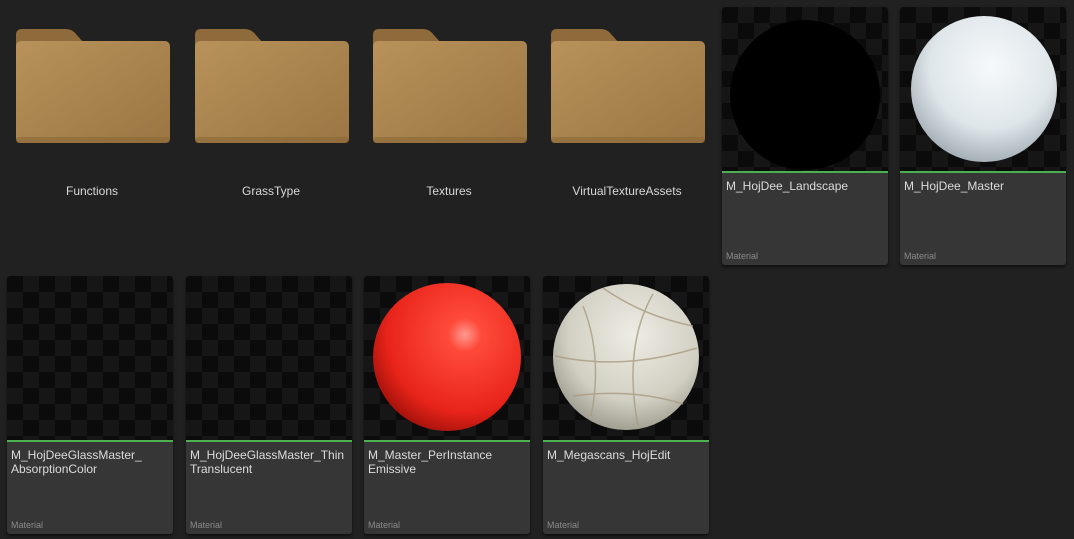 This screenshot has height=539, width=1074. Describe the element at coordinates (271, 191) in the screenshot. I see `folder-label: GrassType` at that location.